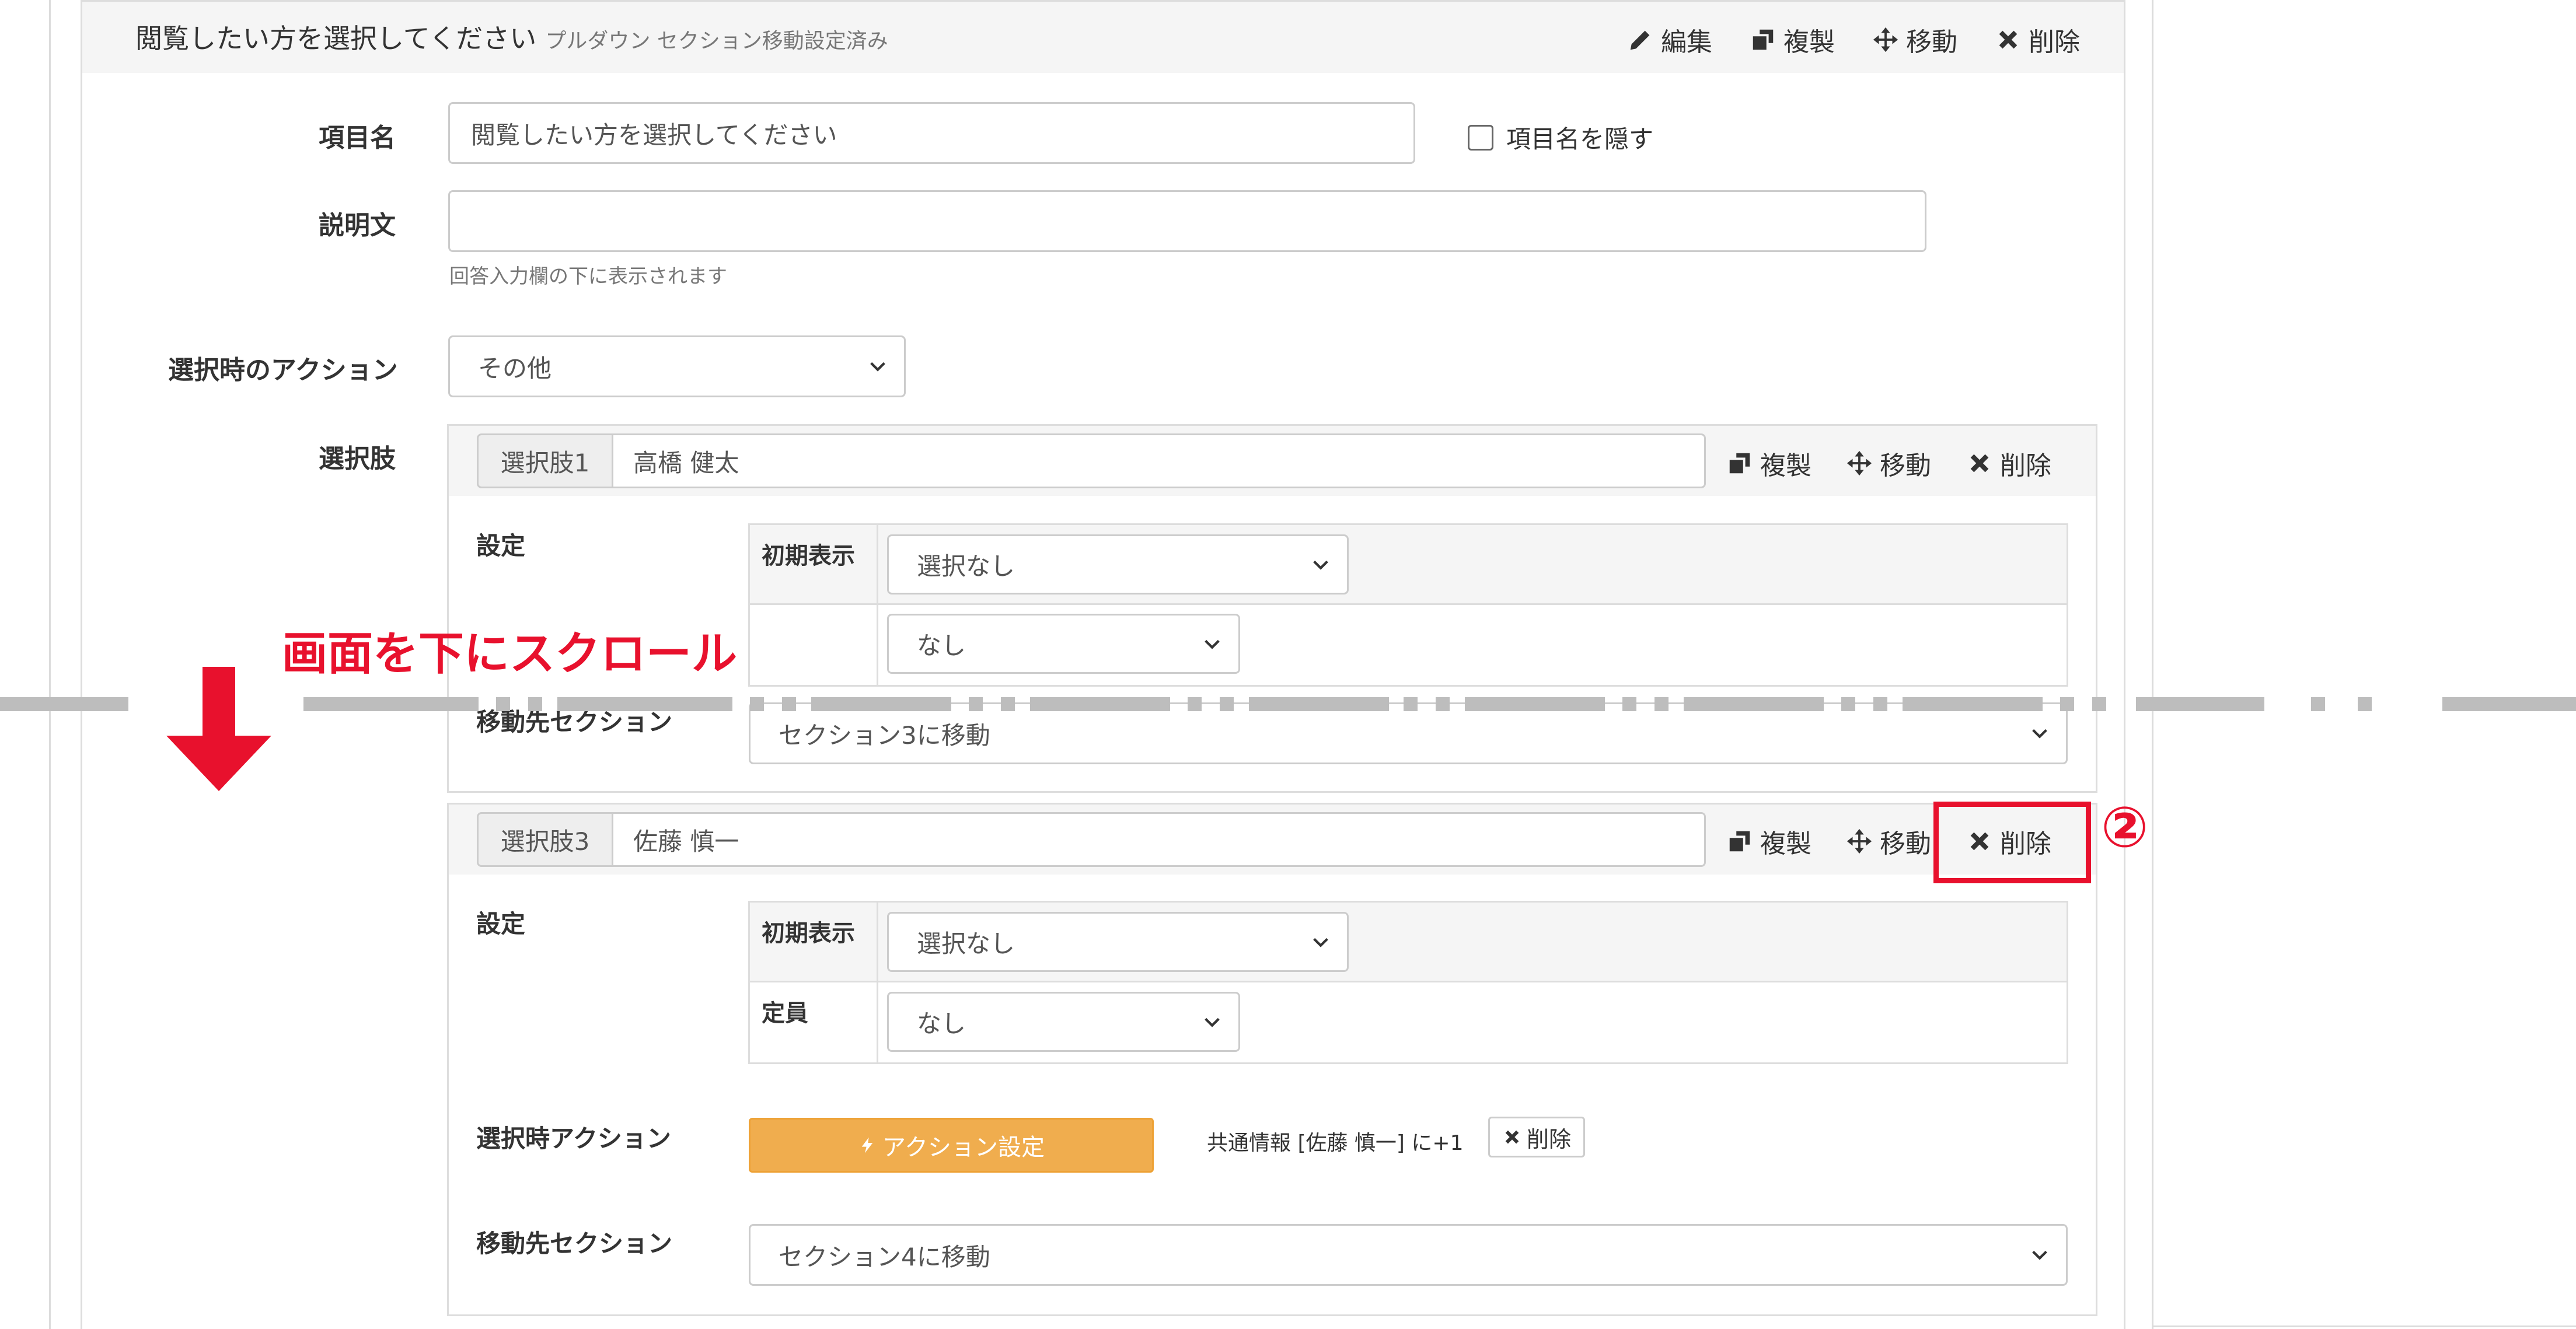 Image resolution: width=2576 pixels, height=1329 pixels. What do you see at coordinates (884, 1257) in the screenshot?
I see `choice-3-dest-value: セクション4に移動` at bounding box center [884, 1257].